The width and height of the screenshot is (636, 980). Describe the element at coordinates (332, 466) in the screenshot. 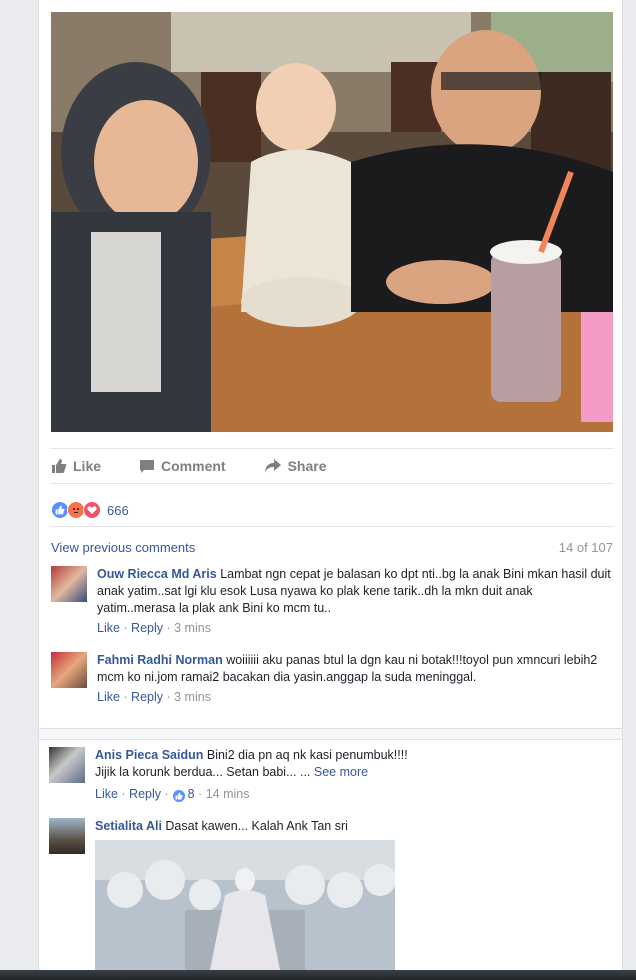

I see `post-actions: Like Comment Share` at that location.